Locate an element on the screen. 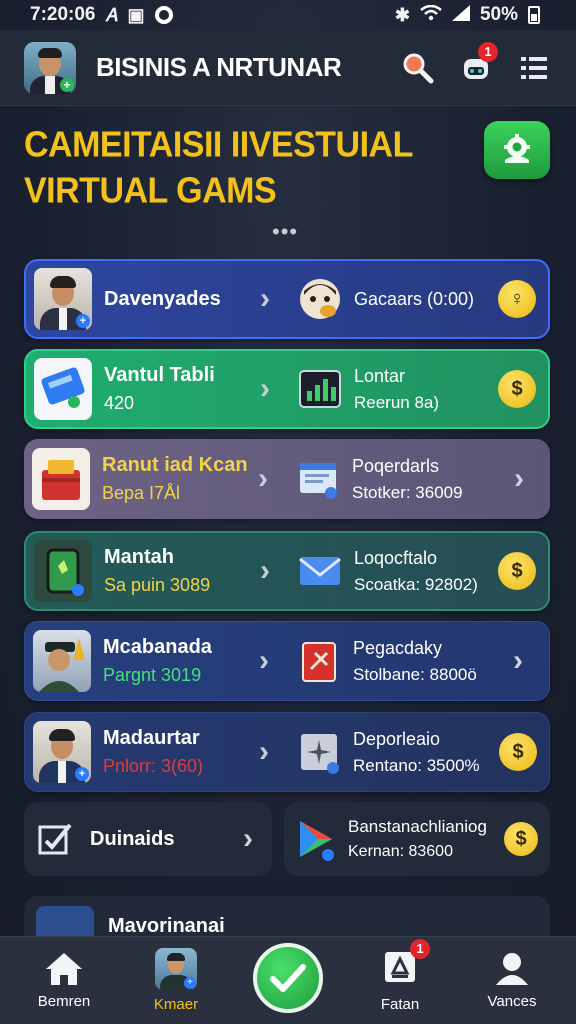 The image size is (576, 1024). settings-star-icon is located at coordinates (319, 752).